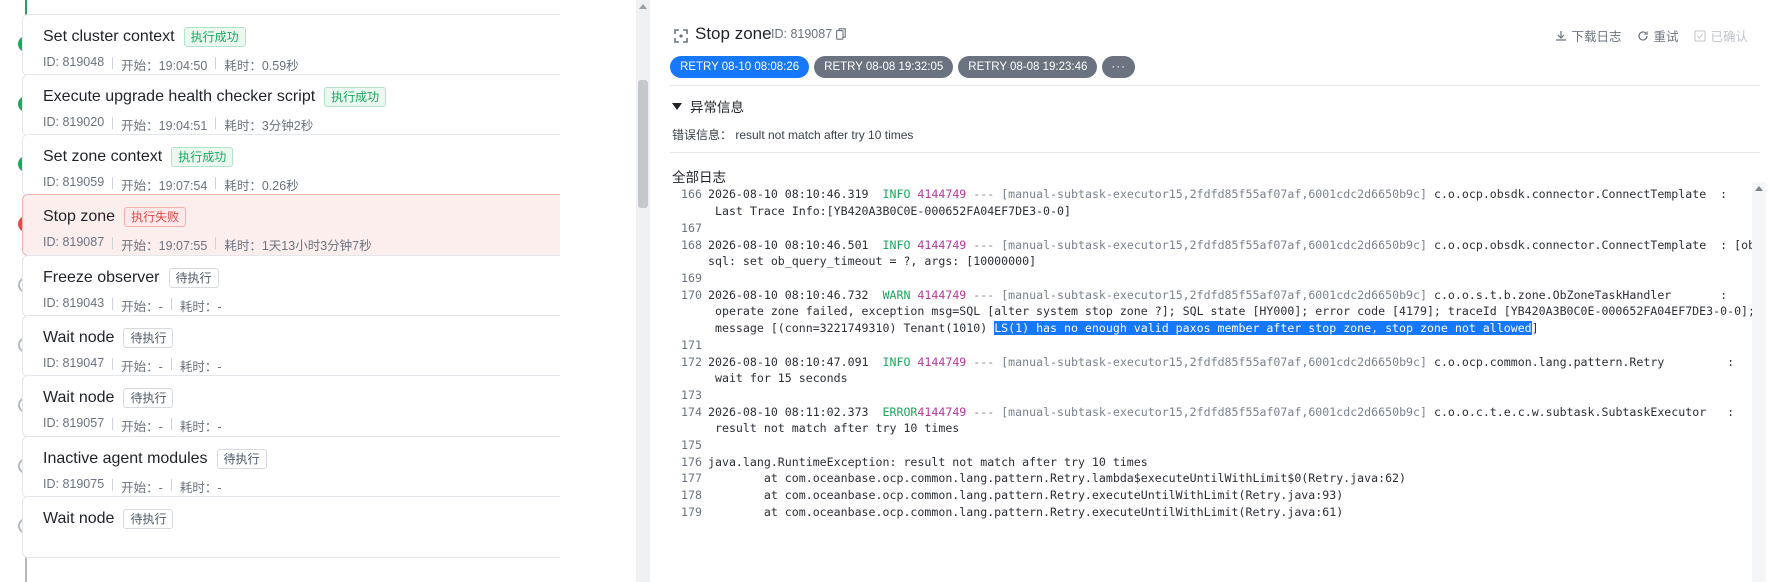 The height and width of the screenshot is (582, 1768). Describe the element at coordinates (144, 37) in the screenshot. I see `task-title-row: Set cluster context 执行成功` at that location.